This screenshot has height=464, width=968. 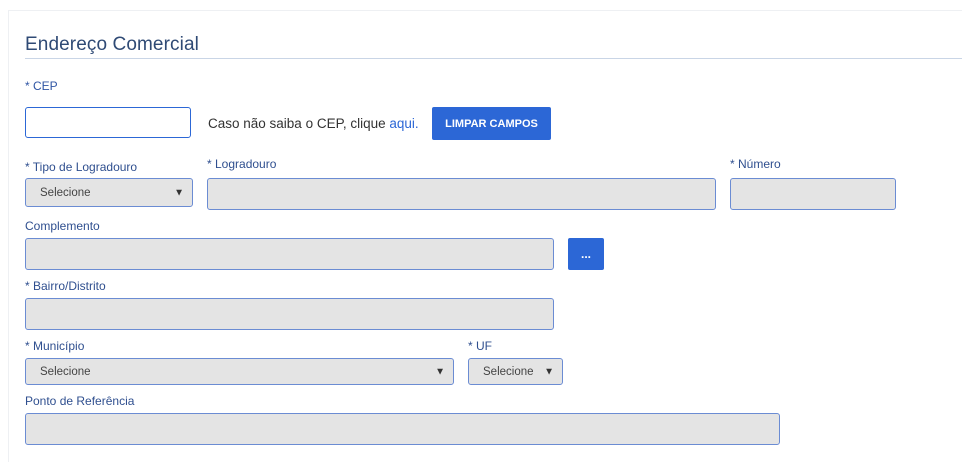 What do you see at coordinates (491, 123) in the screenshot?
I see `clear-fields-button: LIMPAR CAMPOS` at bounding box center [491, 123].